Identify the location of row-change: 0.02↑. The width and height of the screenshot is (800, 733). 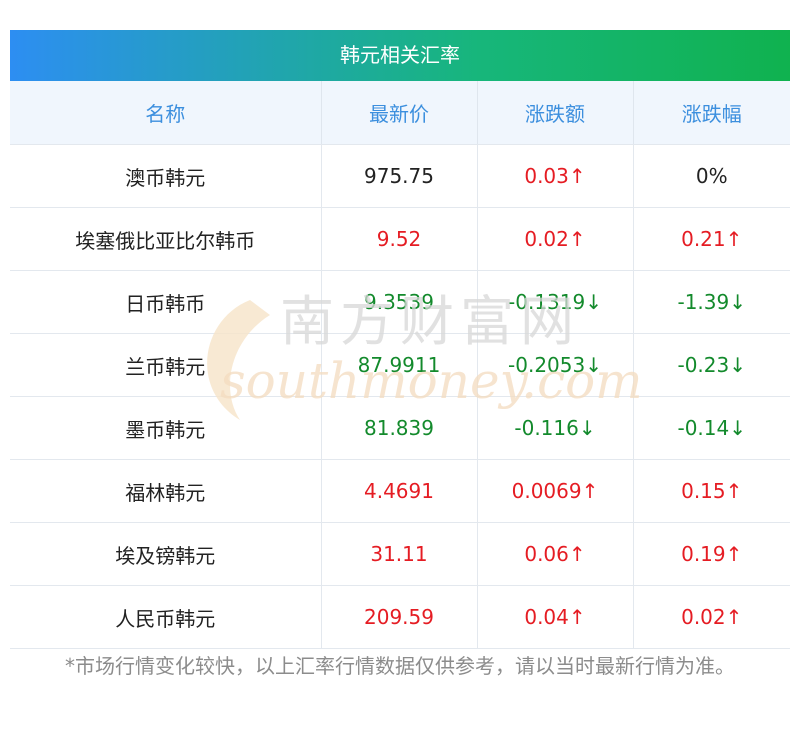
(555, 239).